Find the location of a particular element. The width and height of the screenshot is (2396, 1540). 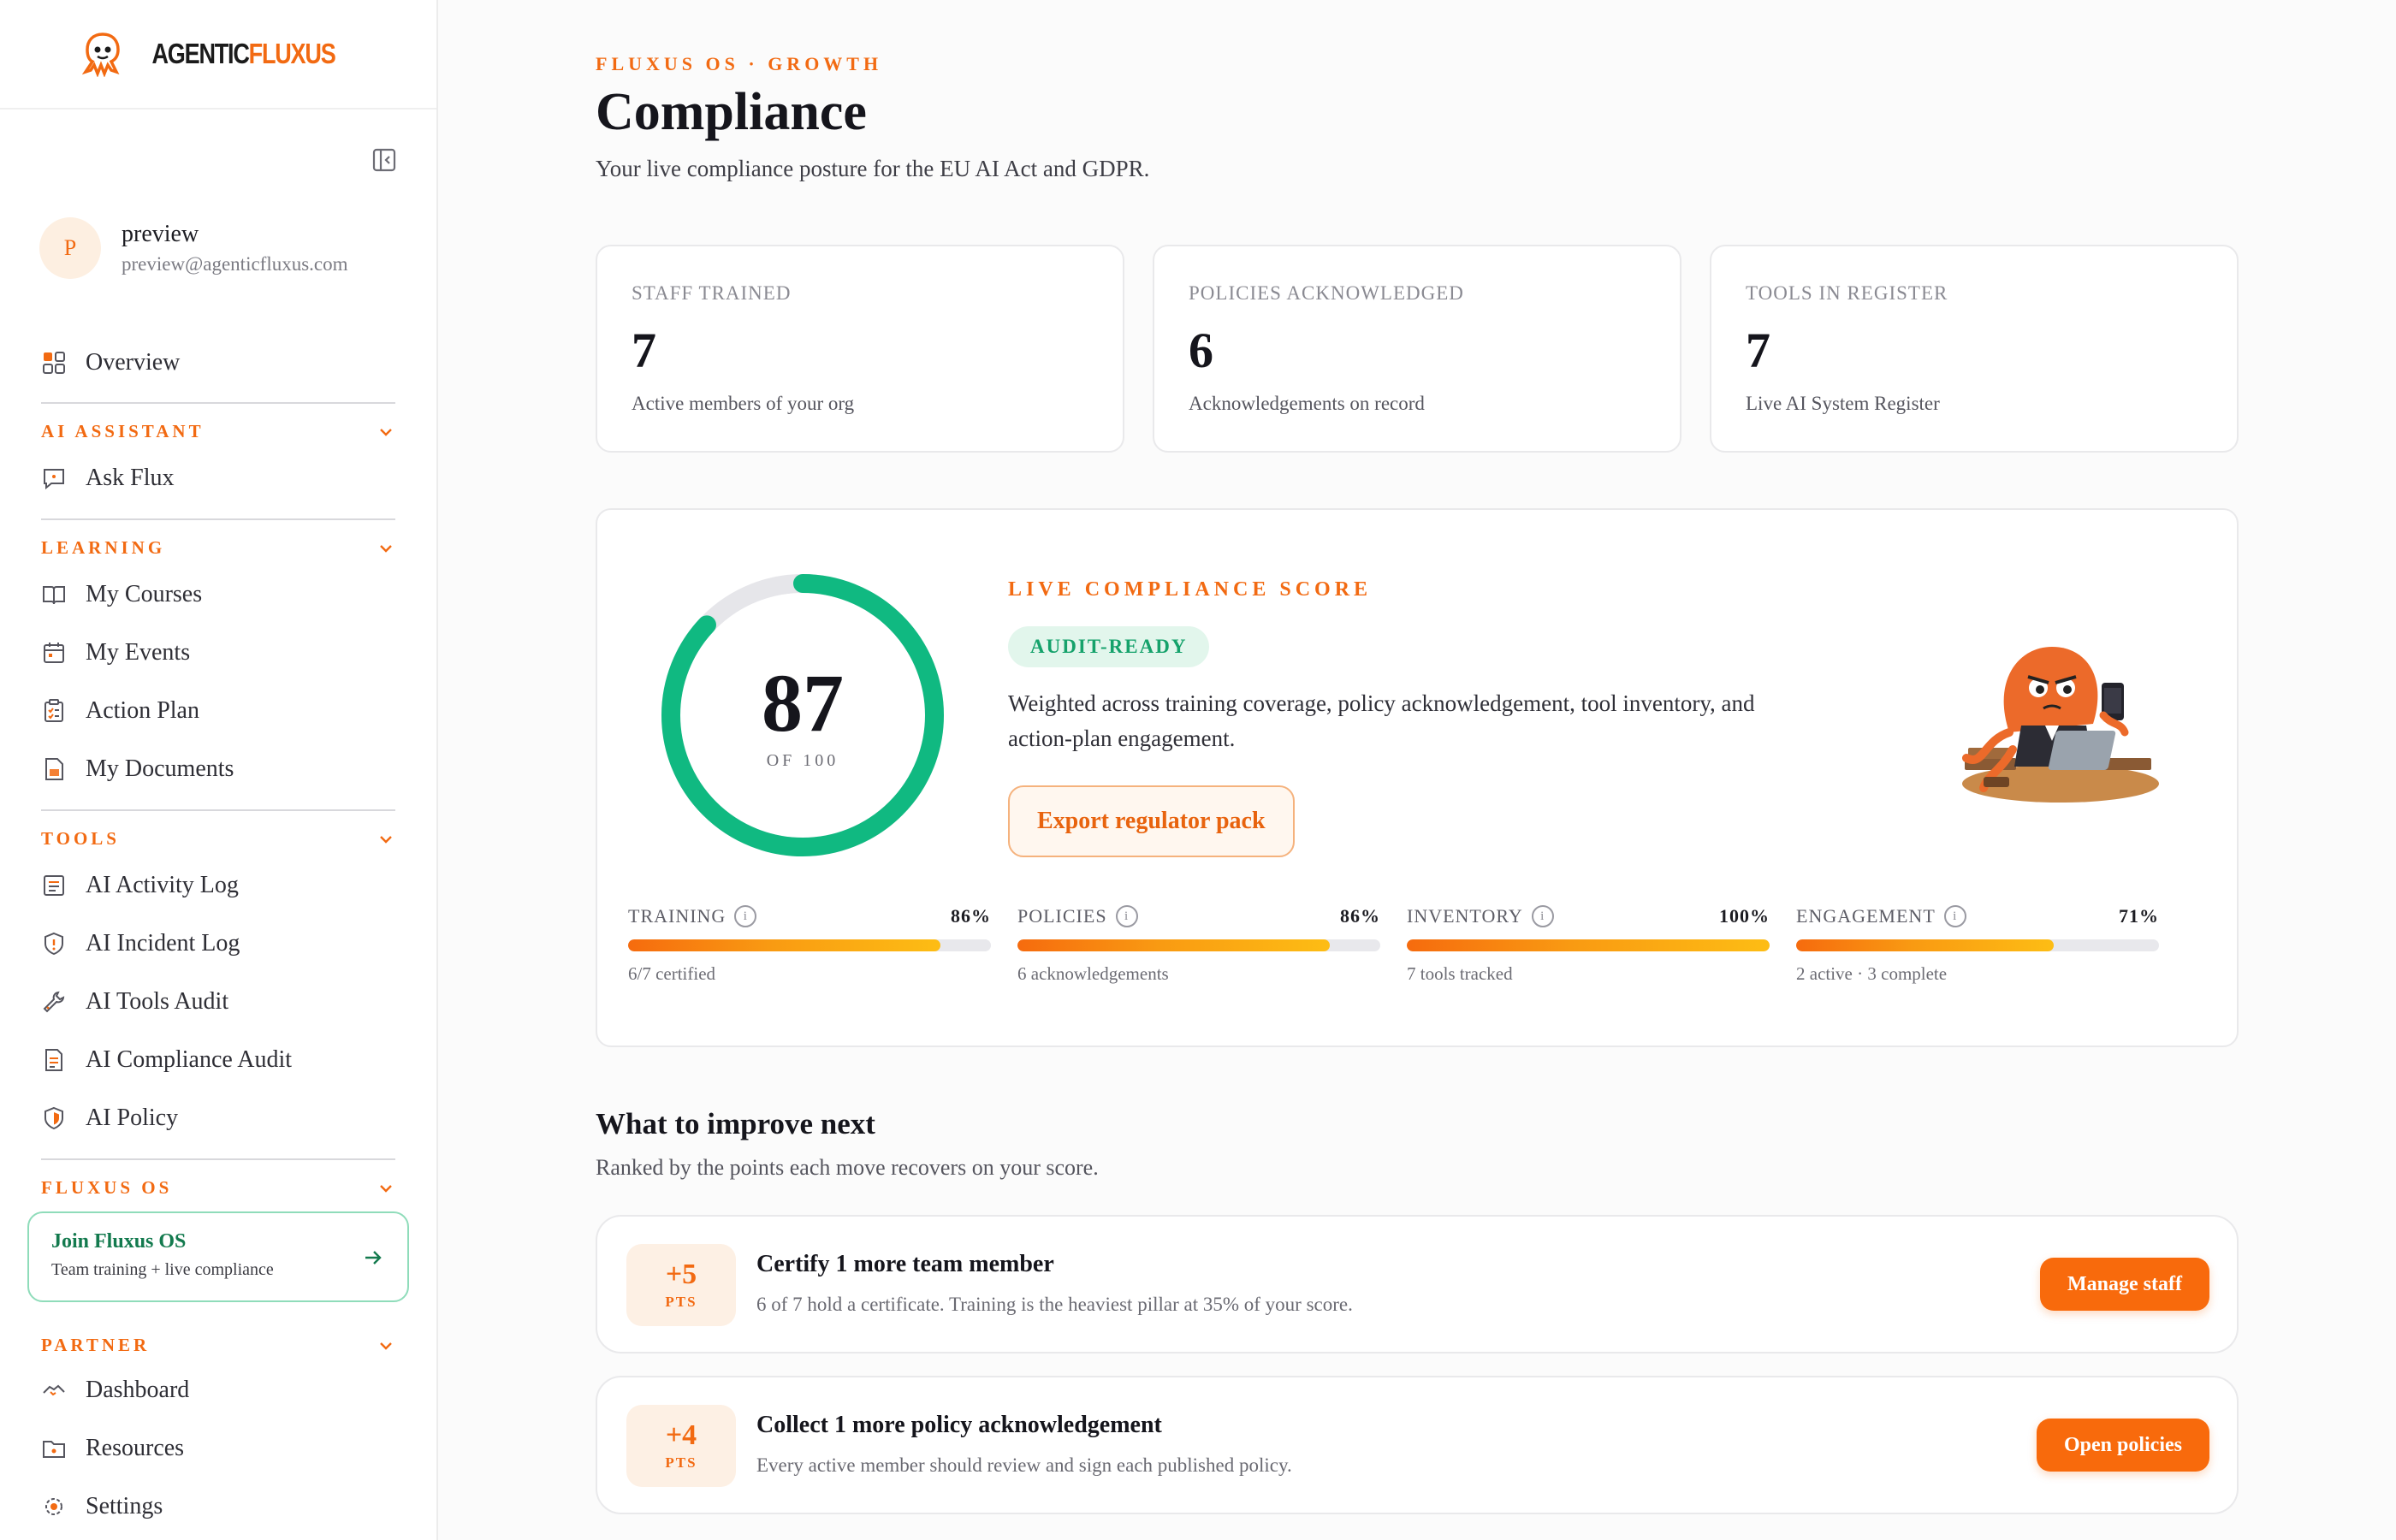

user-profile: P preview preview@agenticfluxus.com is located at coordinates (193, 248).